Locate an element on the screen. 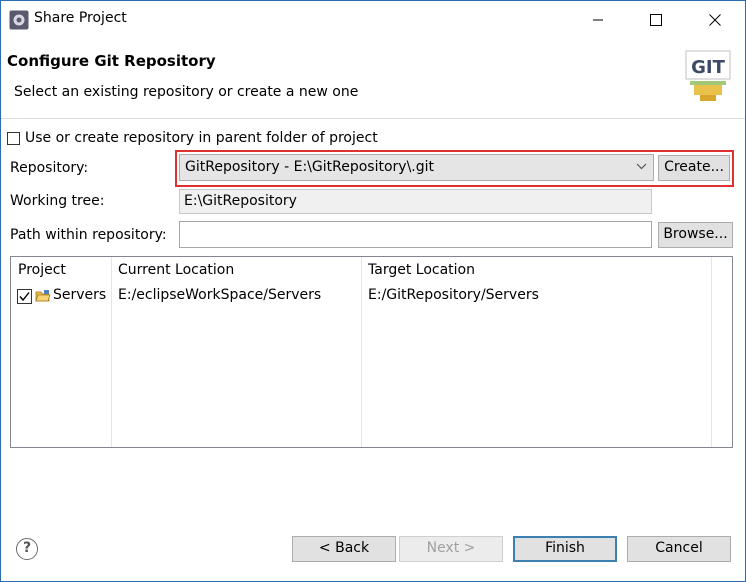 Image resolution: width=746 pixels, height=582 pixels. help-button: ? is located at coordinates (27, 549).